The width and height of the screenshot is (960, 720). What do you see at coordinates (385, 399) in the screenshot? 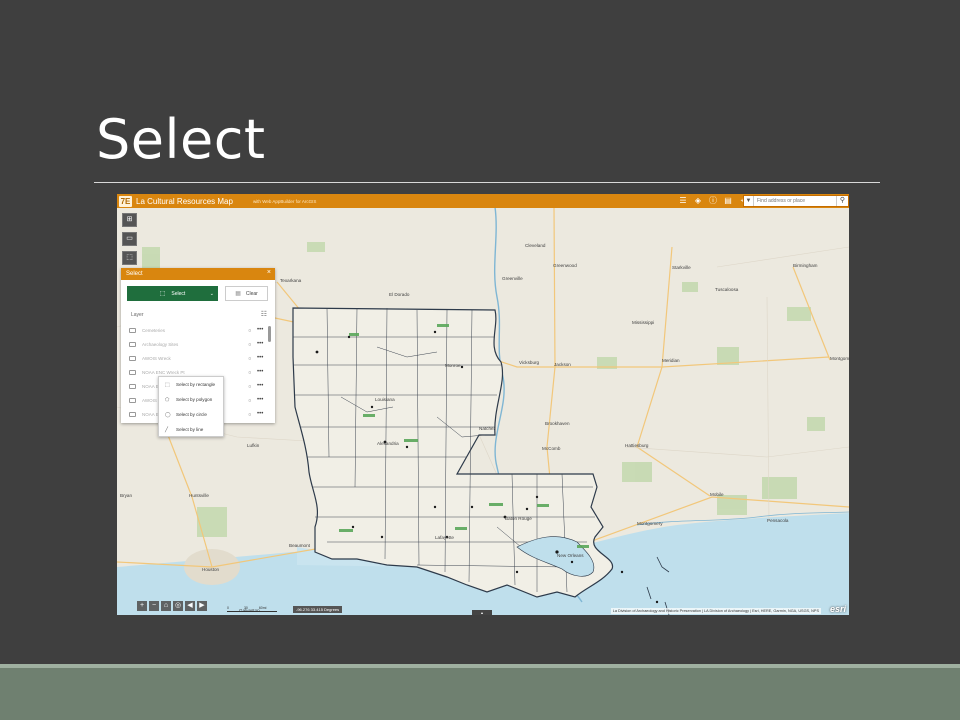
I see `place-label: Louisiana` at bounding box center [385, 399].